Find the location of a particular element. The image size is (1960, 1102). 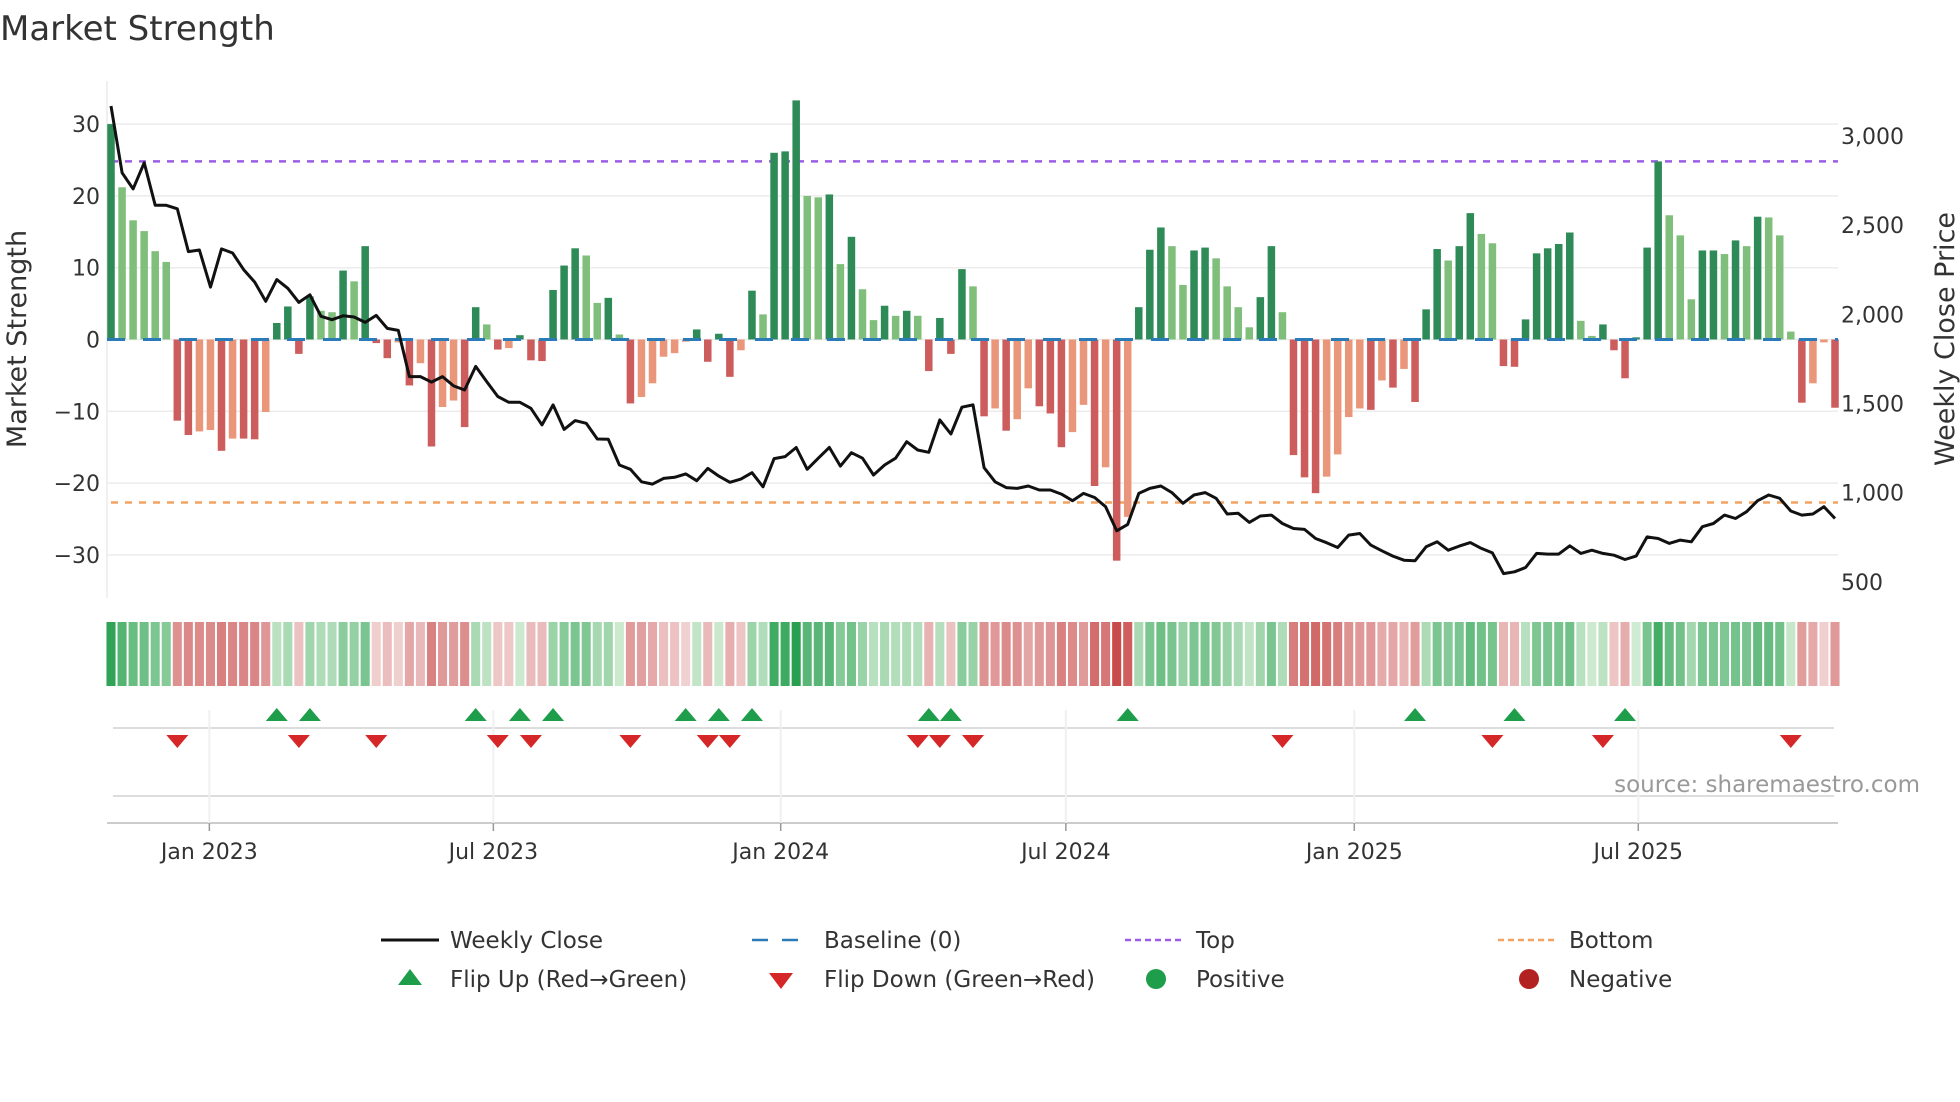

legend-label: Flip Up (Red→Green) is located at coordinates (568, 980).